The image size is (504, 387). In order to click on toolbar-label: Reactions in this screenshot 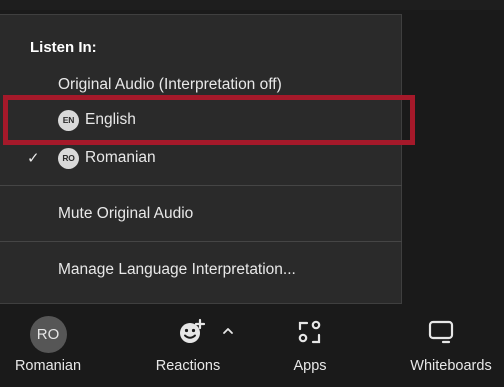, I will do `click(188, 366)`.